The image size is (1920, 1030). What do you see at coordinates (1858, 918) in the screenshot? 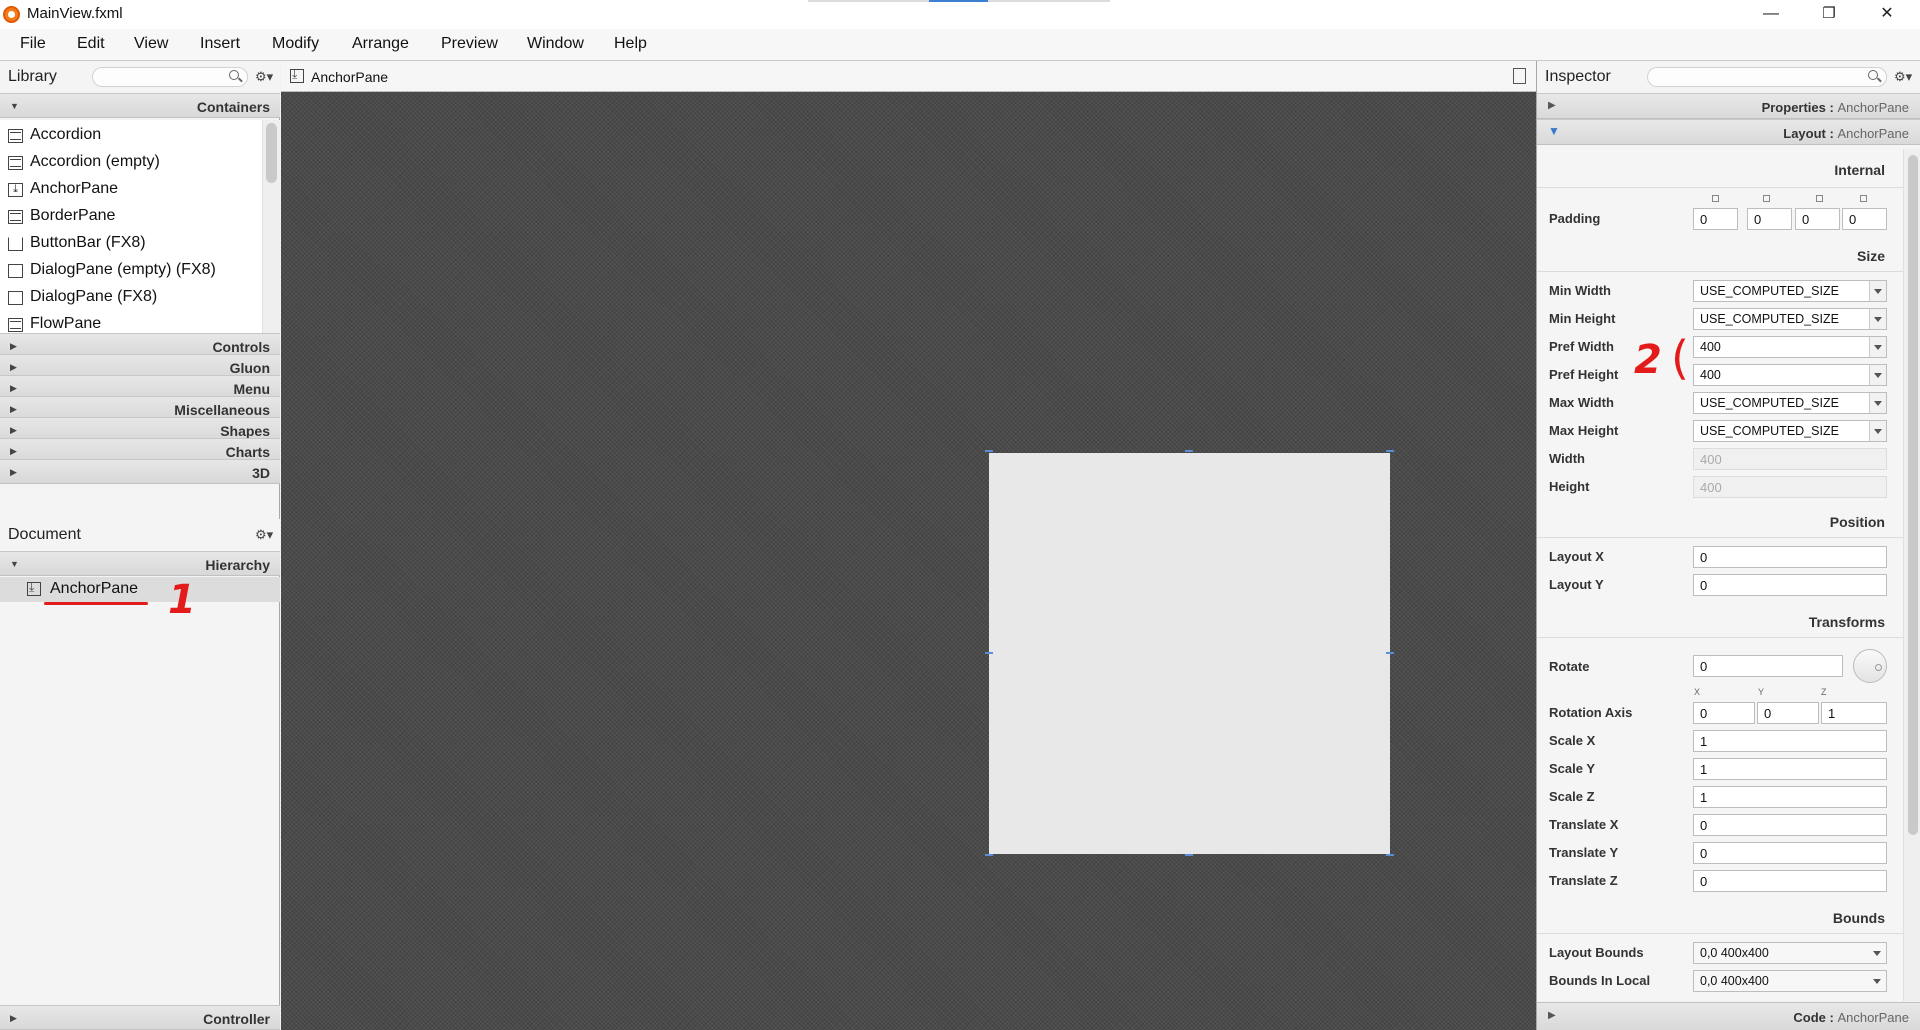
I see `group-bounds: Bounds` at bounding box center [1858, 918].